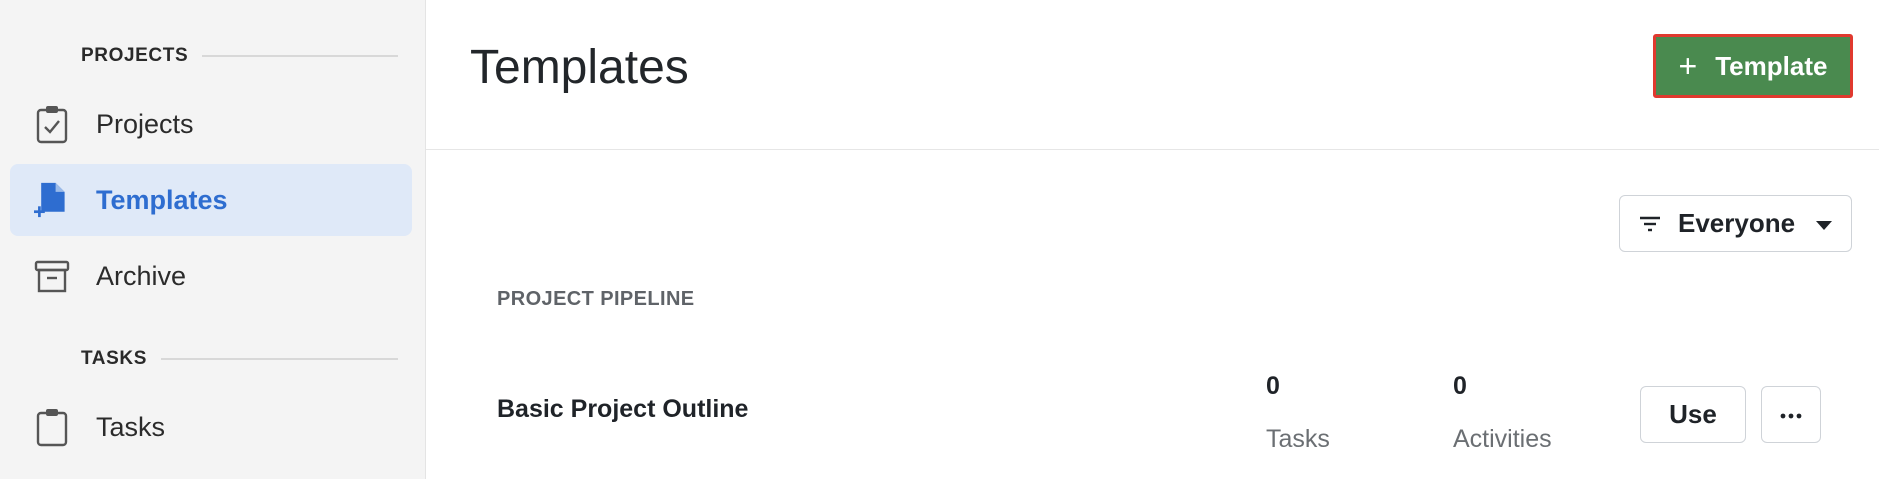 The width and height of the screenshot is (1879, 479). Describe the element at coordinates (1650, 224) in the screenshot. I see `filter-icon` at that location.